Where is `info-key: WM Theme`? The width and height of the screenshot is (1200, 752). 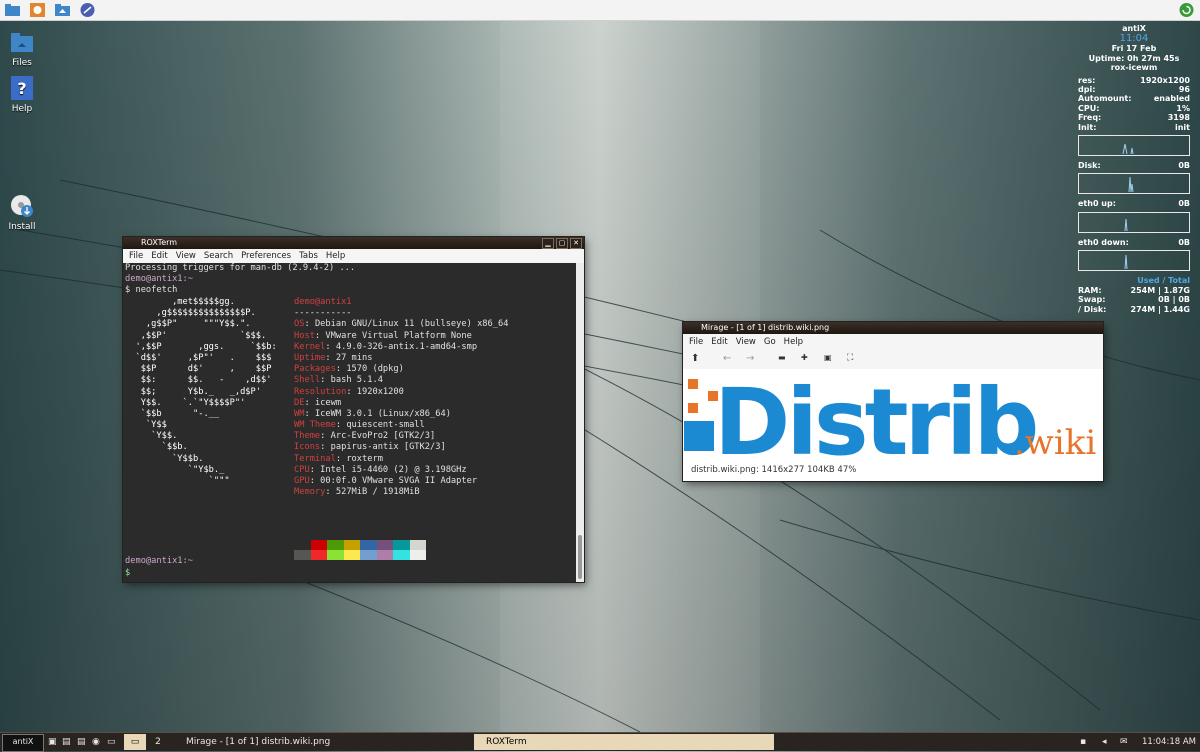
info-key: WM Theme is located at coordinates (315, 425).